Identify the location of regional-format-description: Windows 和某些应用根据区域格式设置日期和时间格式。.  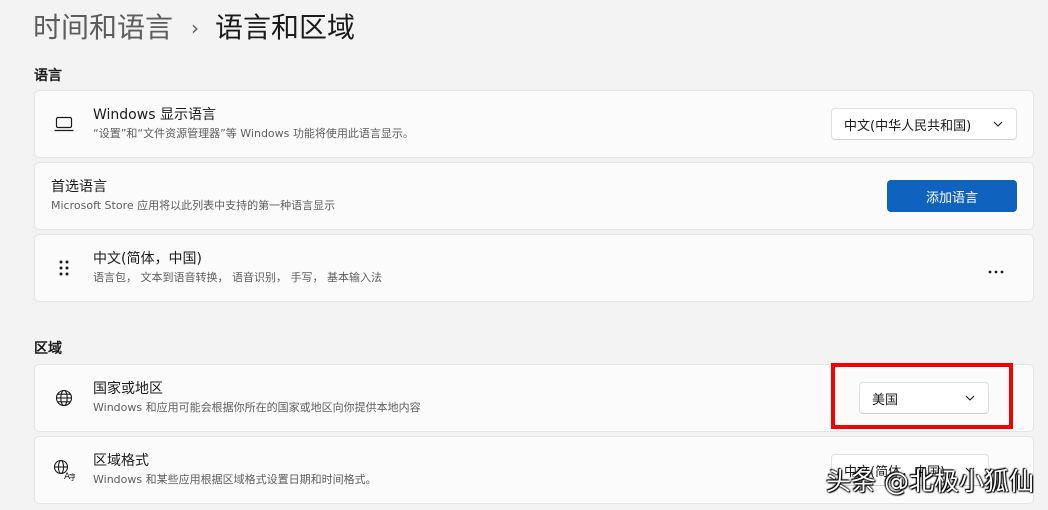
(235, 479).